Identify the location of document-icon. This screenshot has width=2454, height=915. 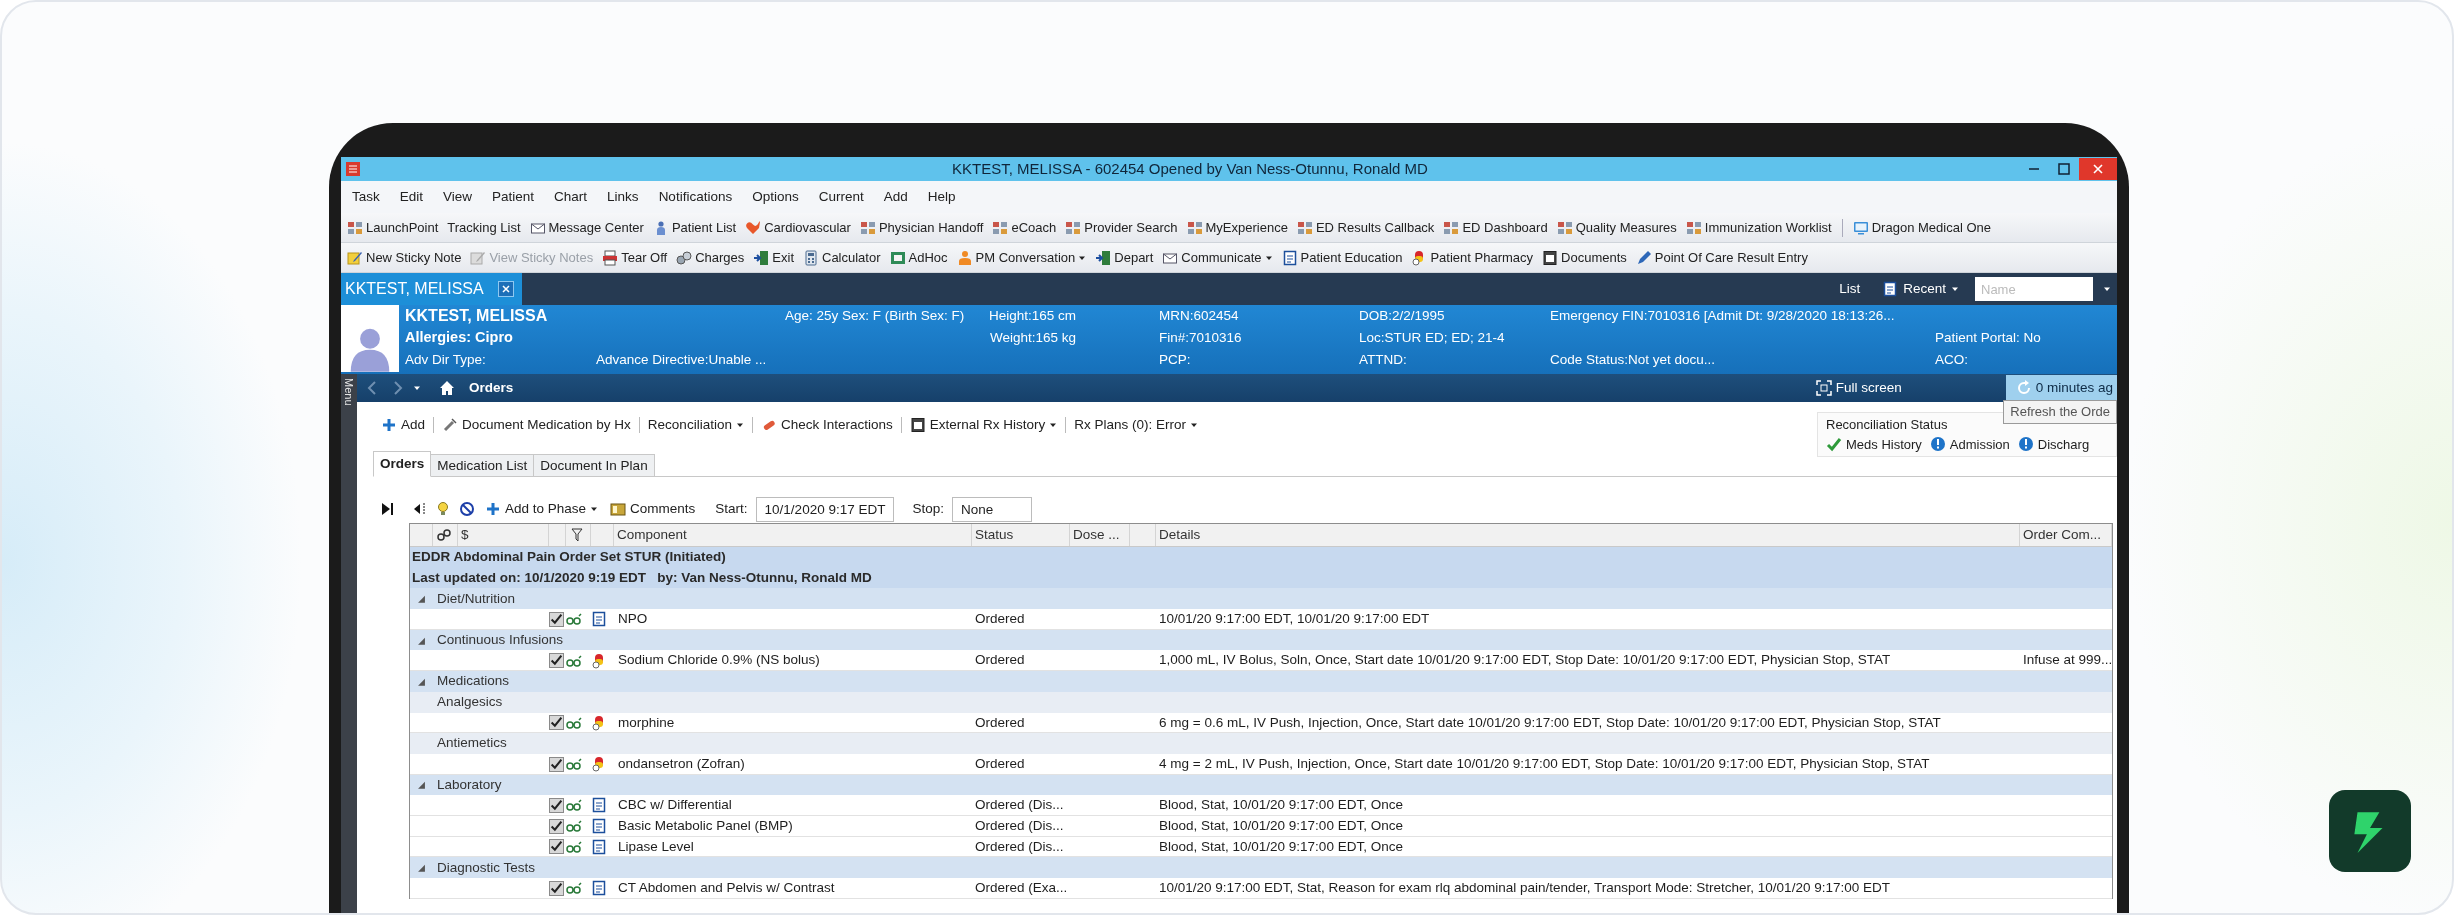
(1890, 289).